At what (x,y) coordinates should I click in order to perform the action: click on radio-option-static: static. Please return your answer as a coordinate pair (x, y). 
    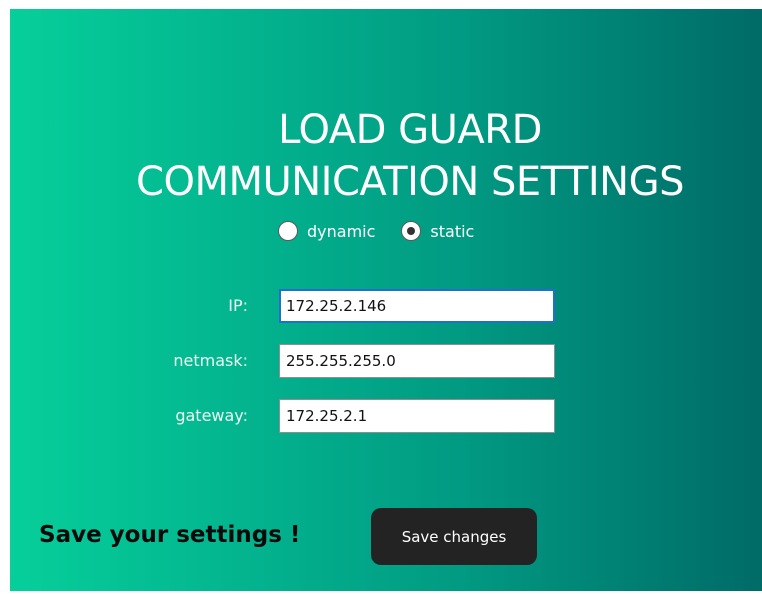
    Looking at the image, I should click on (437, 231).